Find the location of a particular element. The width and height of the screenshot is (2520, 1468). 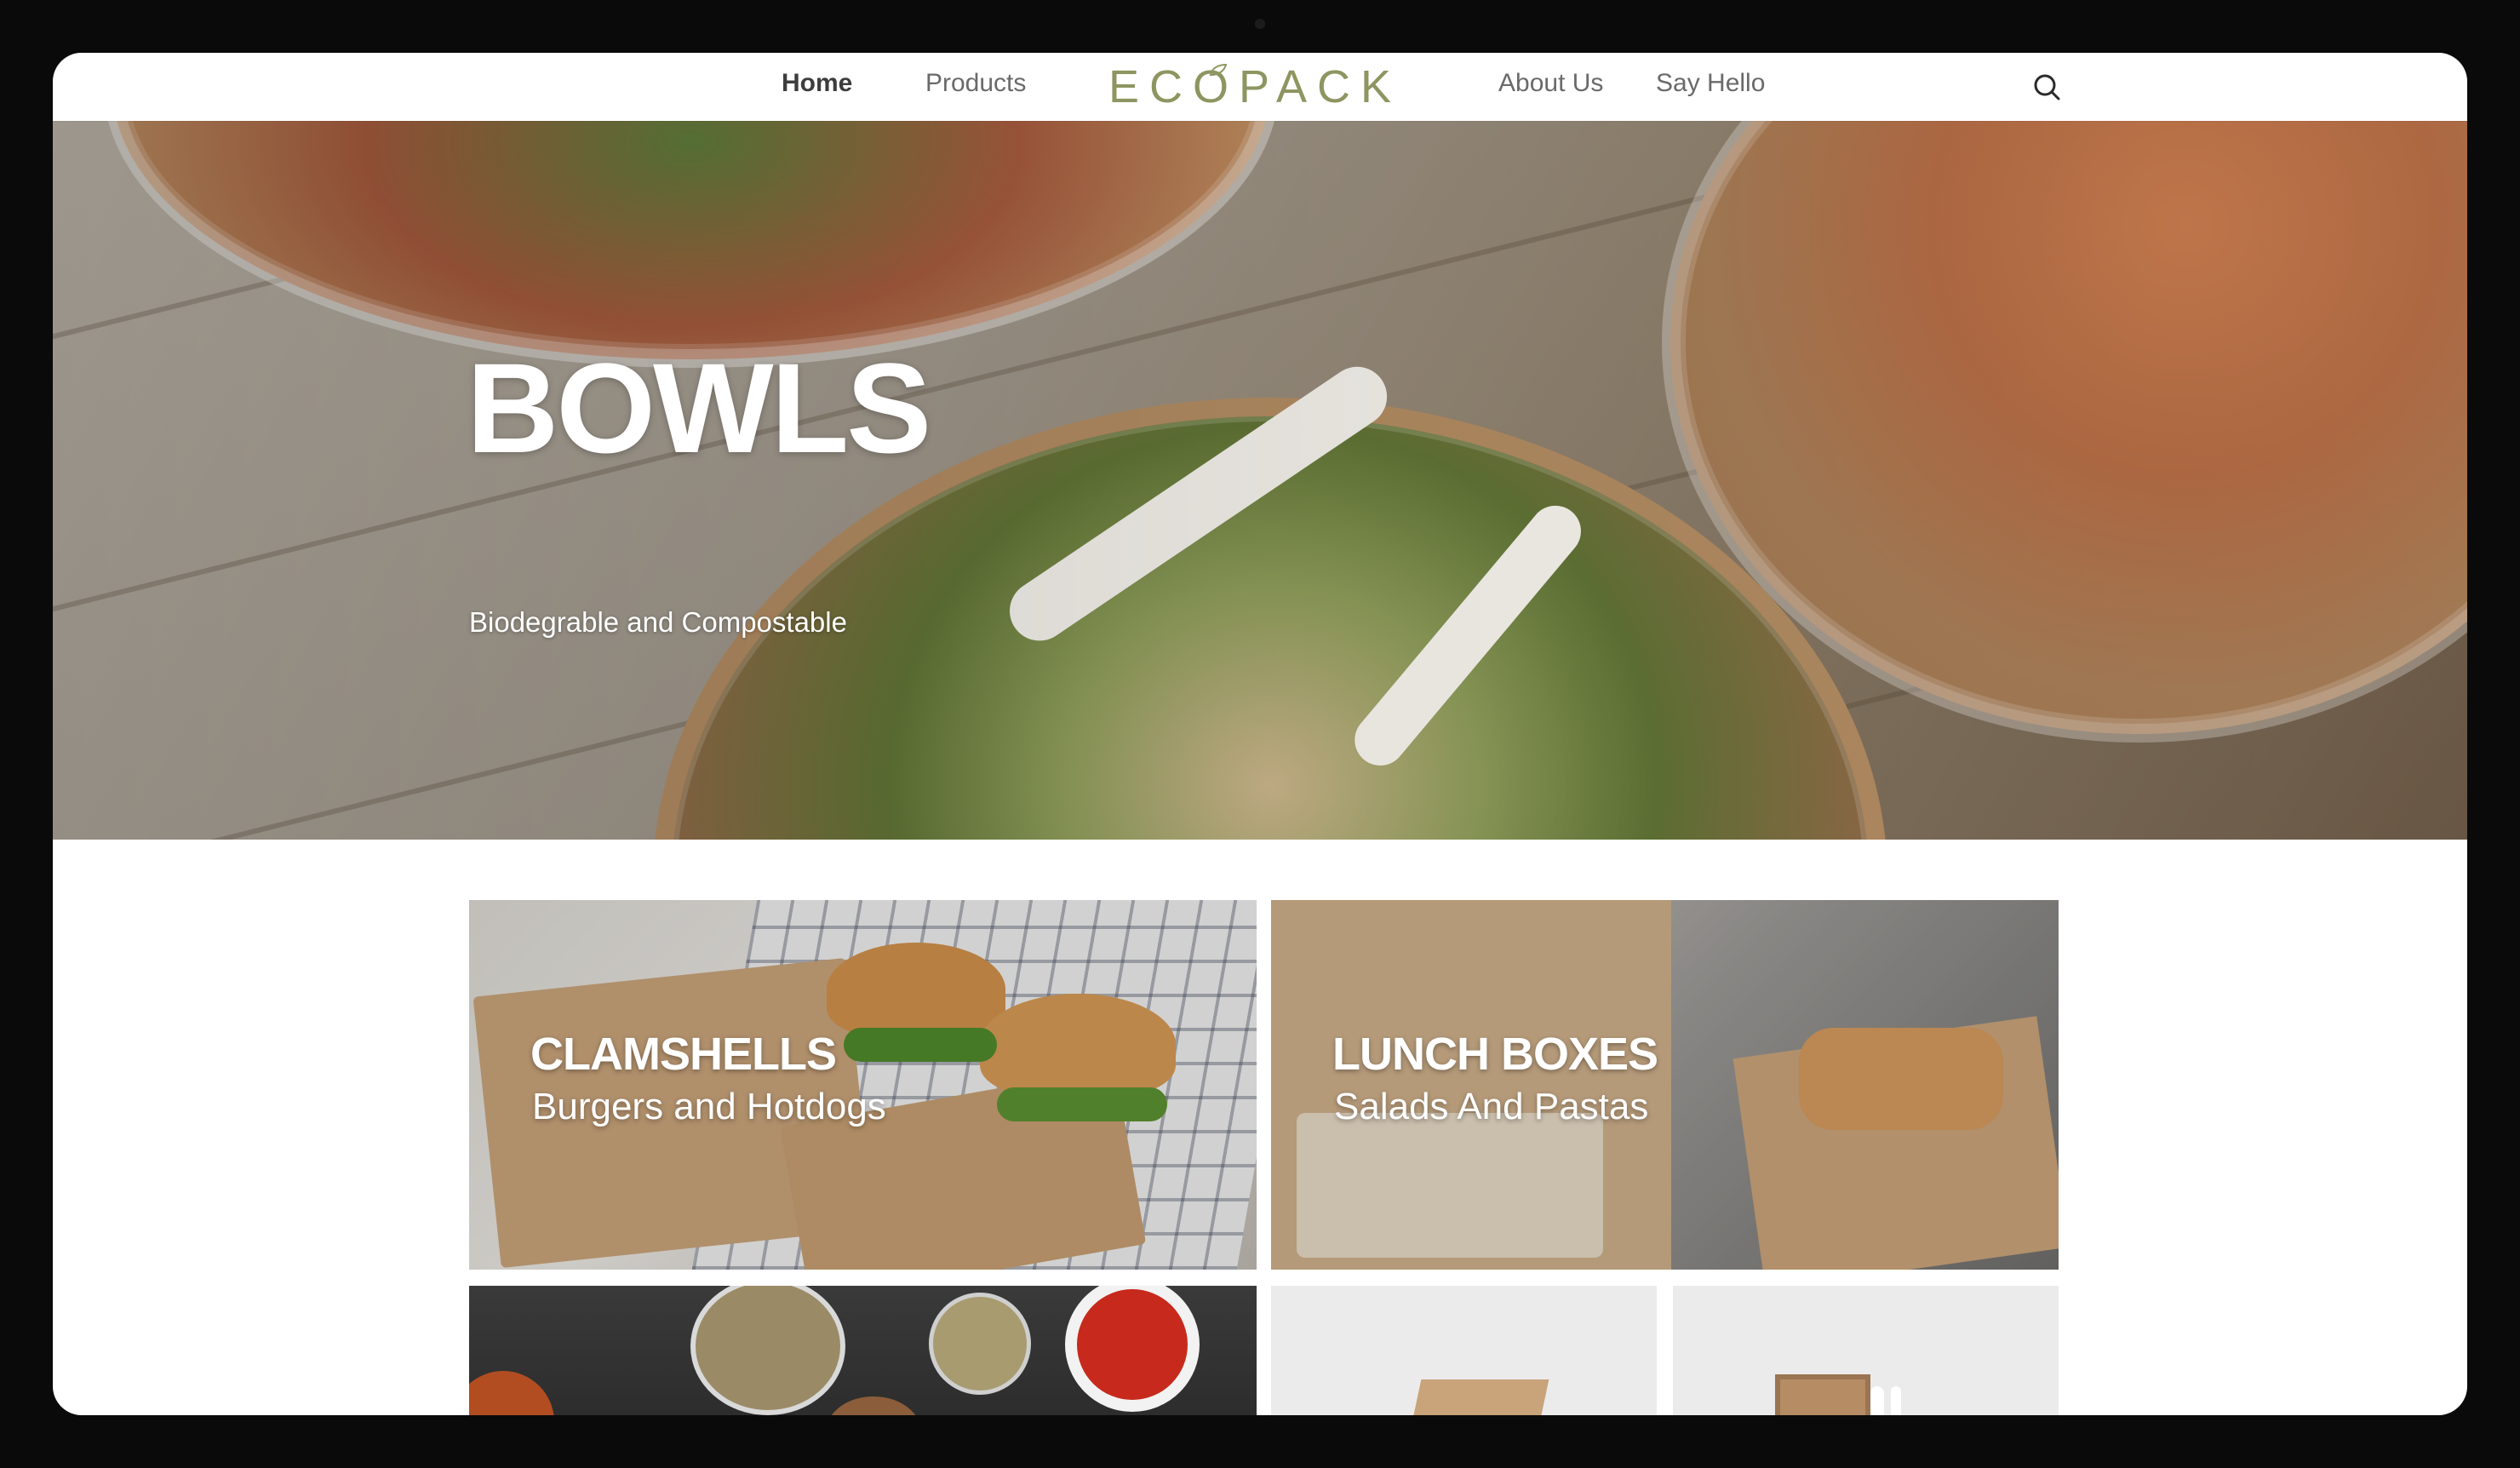

nav-home-link: Home is located at coordinates (817, 83).